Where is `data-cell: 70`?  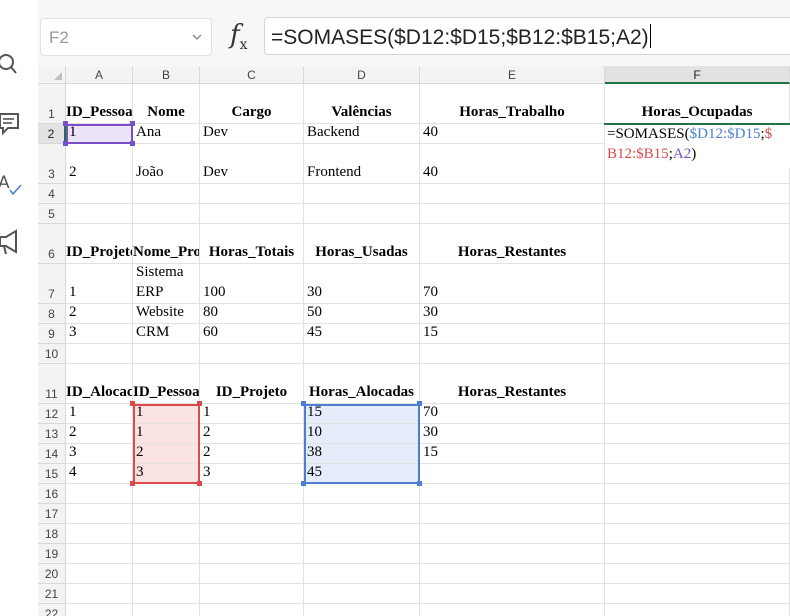 data-cell: 70 is located at coordinates (512, 414).